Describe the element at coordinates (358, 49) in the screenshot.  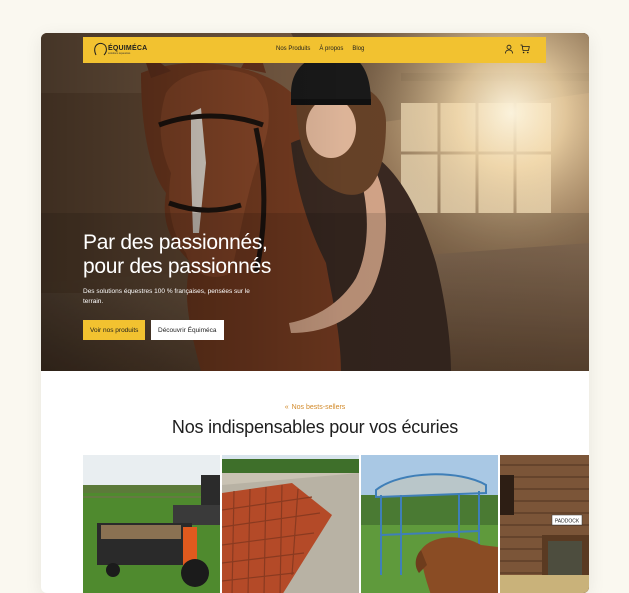
I see `nav-item-blog: Blog` at that location.